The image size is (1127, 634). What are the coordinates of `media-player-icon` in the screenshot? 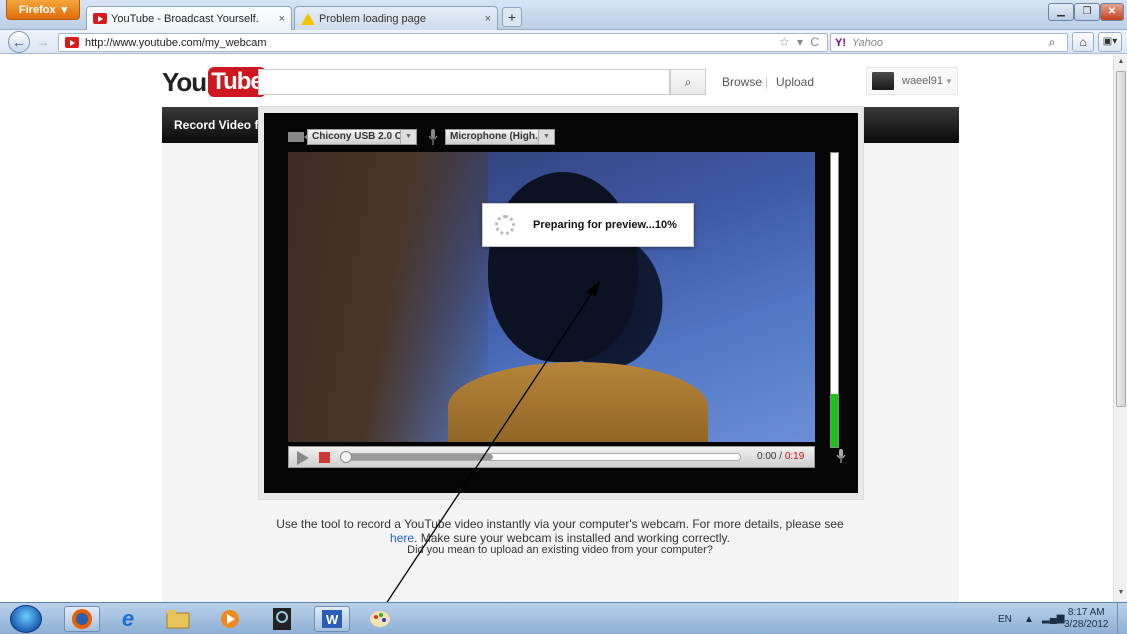 It's located at (230, 619).